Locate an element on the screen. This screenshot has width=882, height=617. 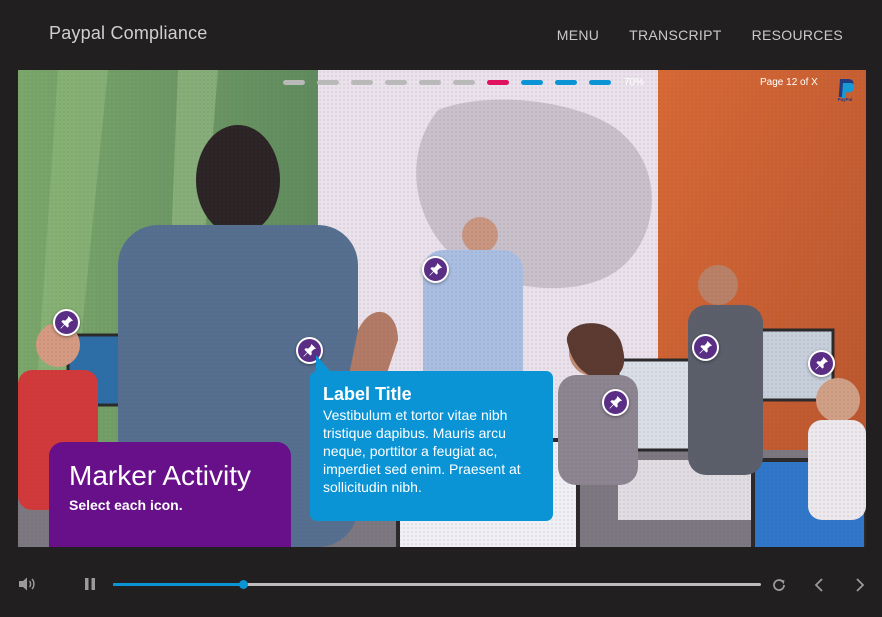
next-button is located at coordinates (860, 585).